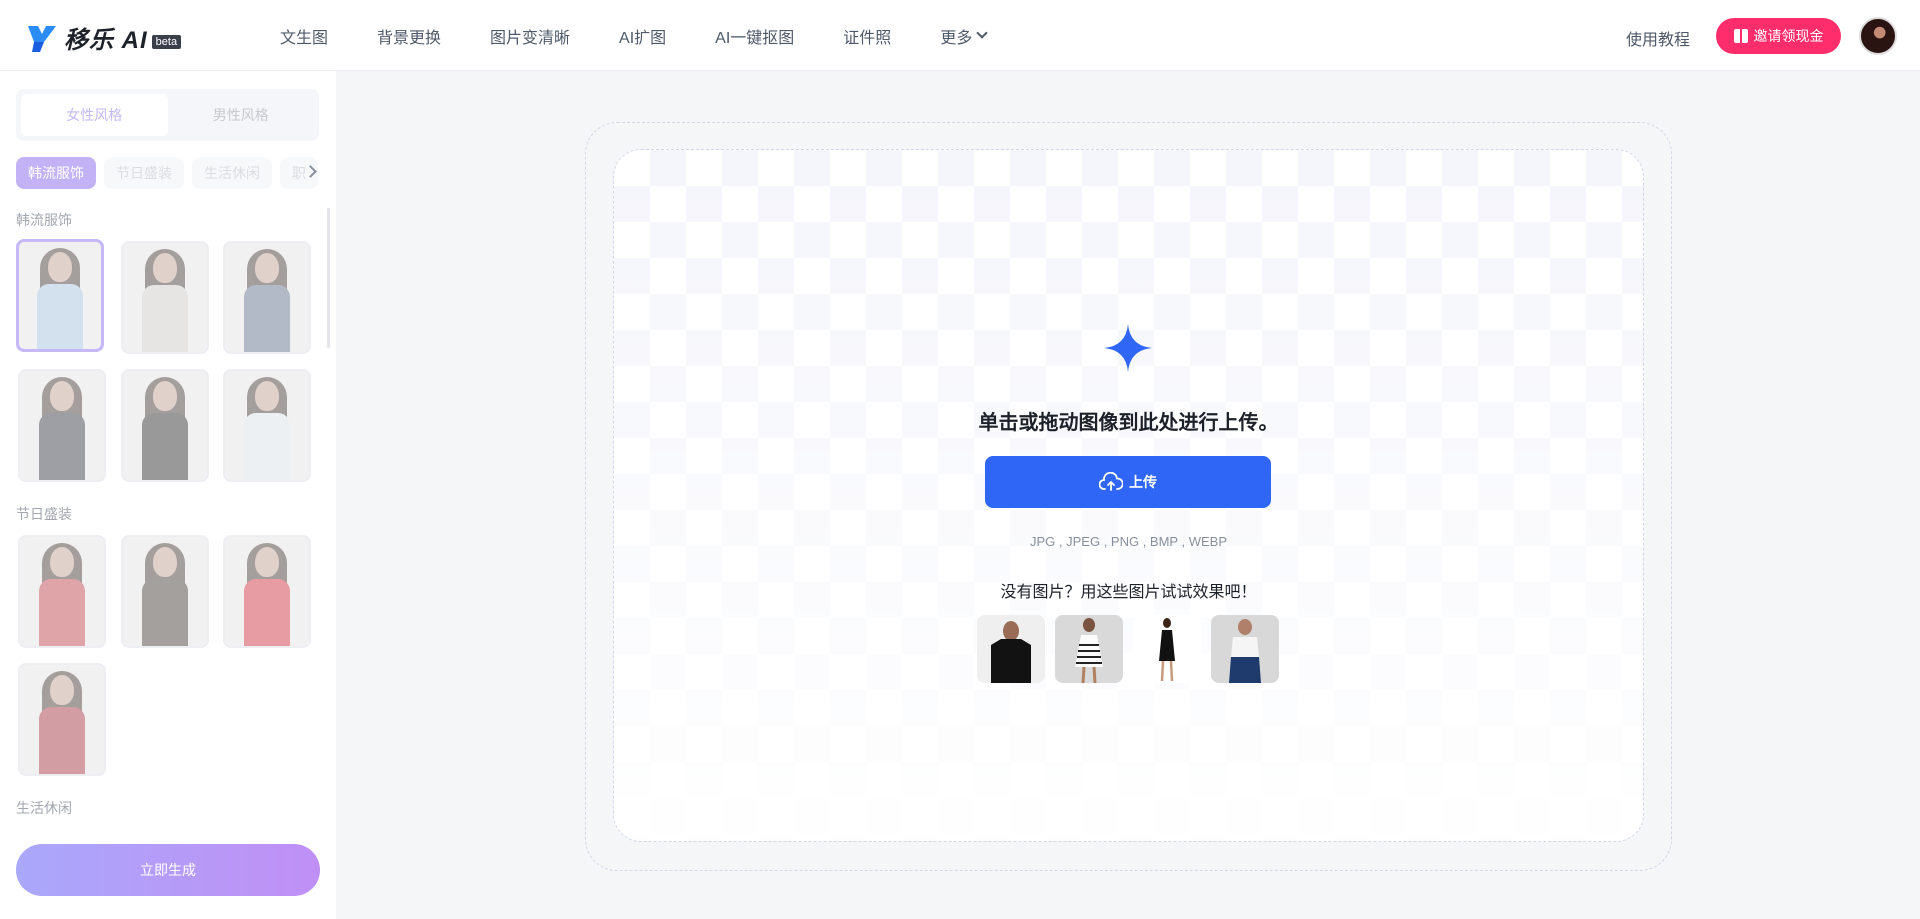 Image resolution: width=1920 pixels, height=919 pixels. I want to click on sample-black-dress-image, so click(1167, 649).